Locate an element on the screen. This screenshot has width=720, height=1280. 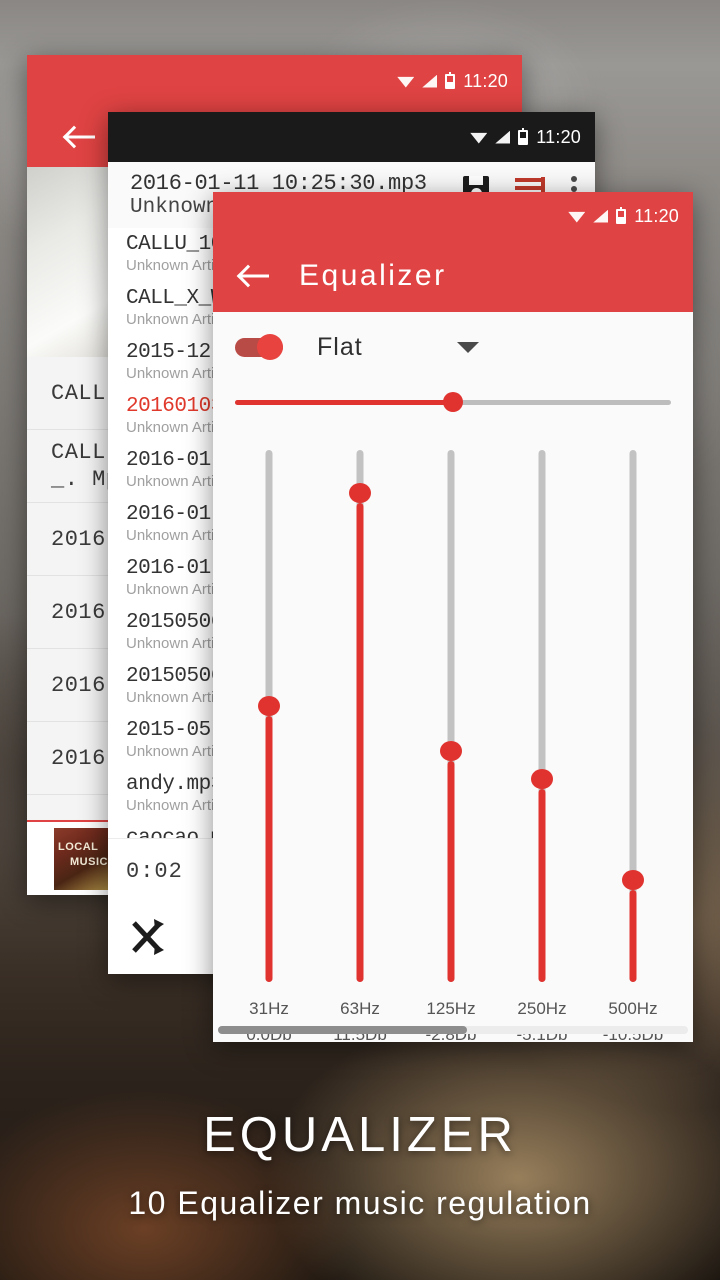
page-subtitle: 10 Equalizer music regulation is located at coordinates (360, 1203).